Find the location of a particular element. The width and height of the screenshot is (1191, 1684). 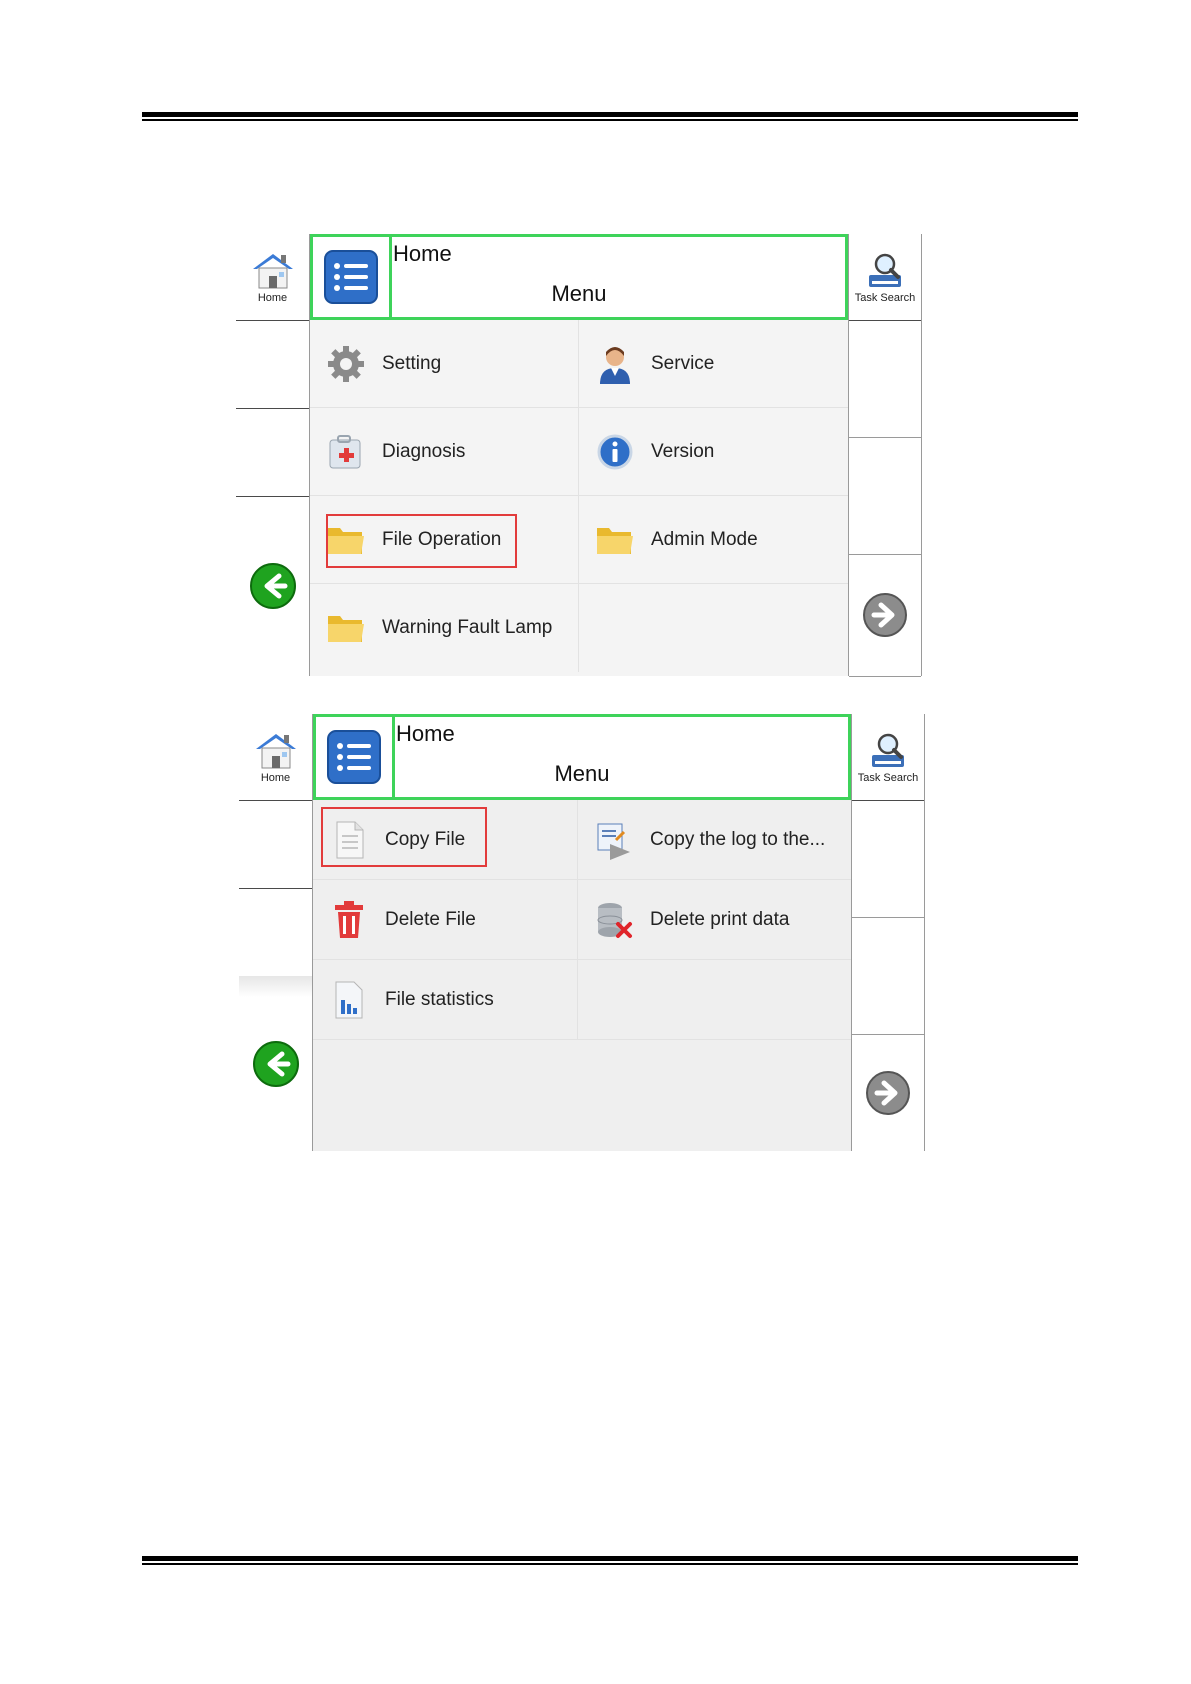

menu-item-label: Delete File is located at coordinates (430, 919).